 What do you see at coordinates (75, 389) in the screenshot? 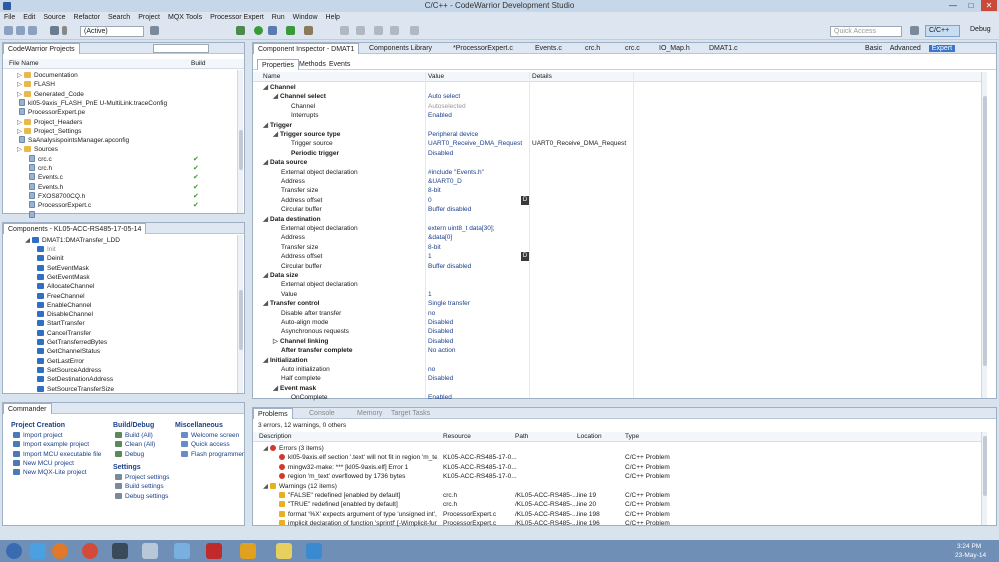
I see `method-item: SetSourceTransferSize` at bounding box center [75, 389].